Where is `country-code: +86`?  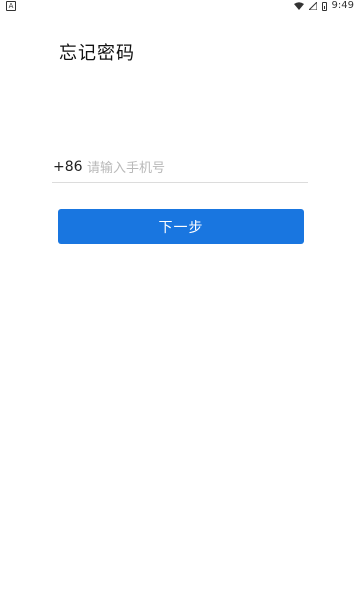 country-code: +86 is located at coordinates (68, 167).